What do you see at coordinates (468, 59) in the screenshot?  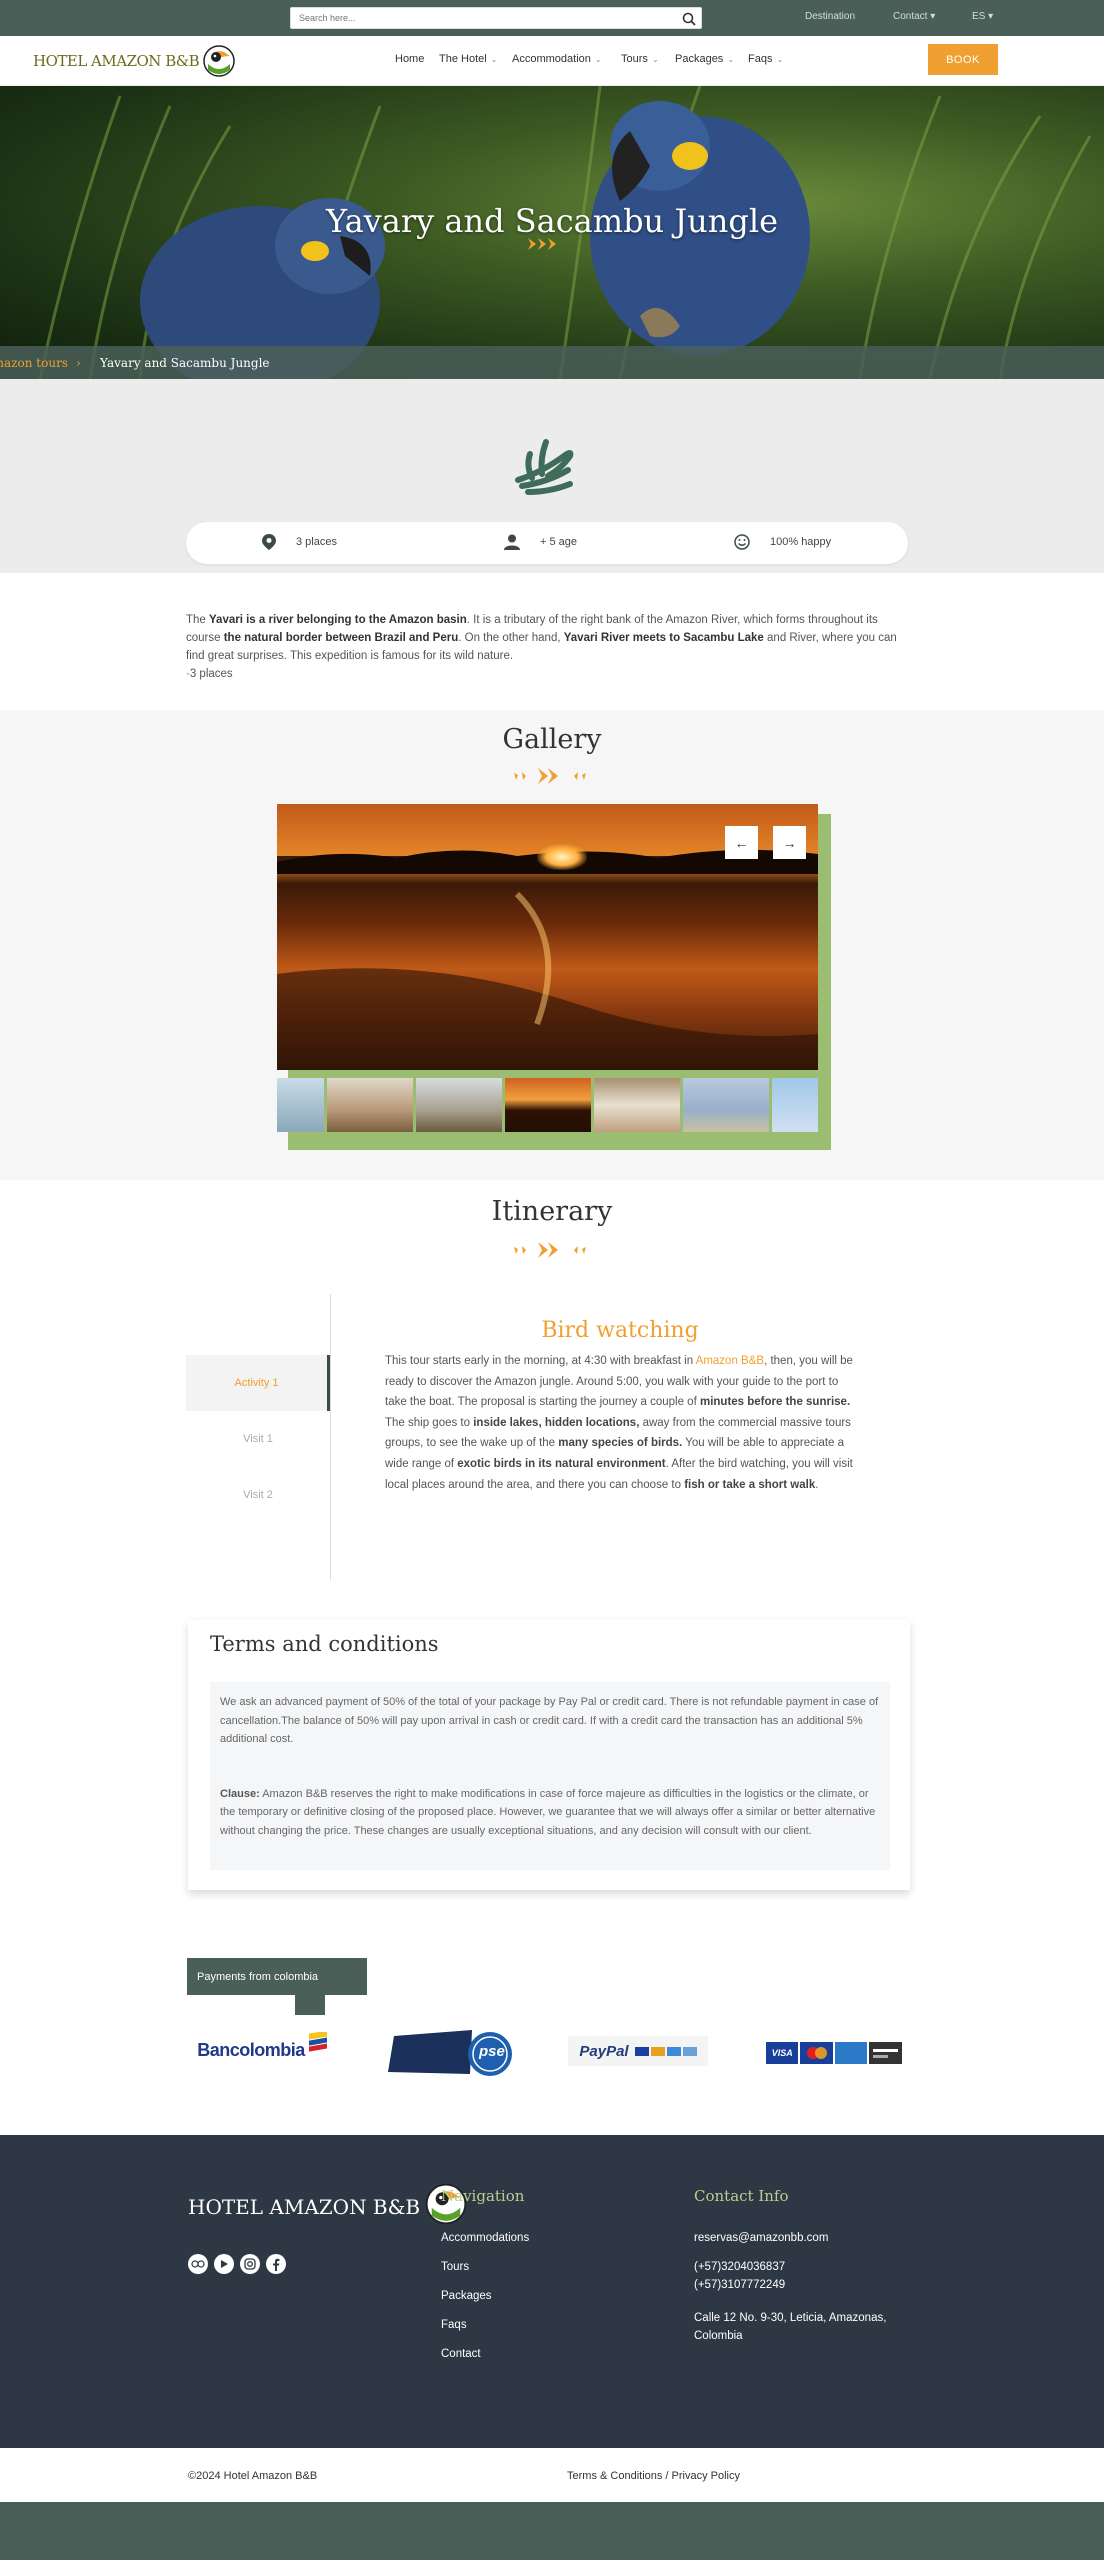 I see `nav-the-hotel: The Hotel ⌄` at bounding box center [468, 59].